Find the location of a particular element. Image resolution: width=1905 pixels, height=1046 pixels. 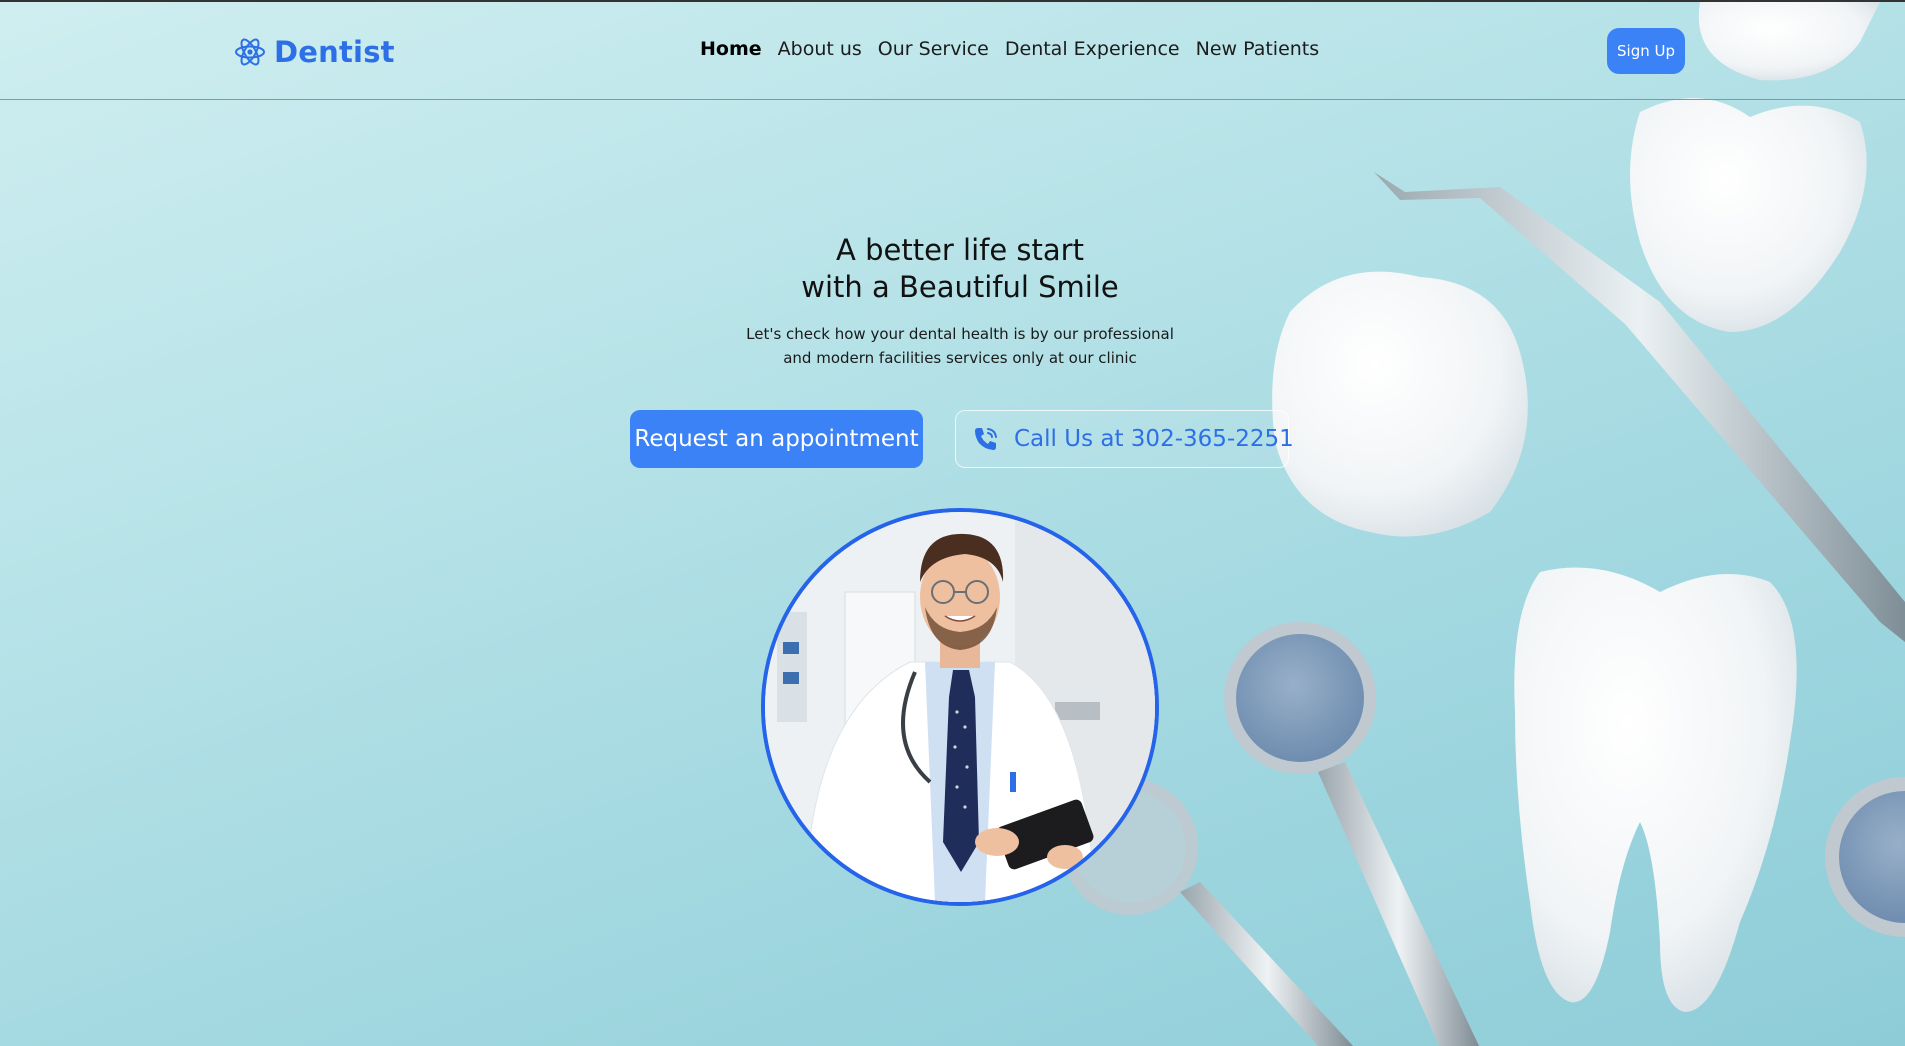

call-us-button: Call Us at 302-365-2251 is located at coordinates (1124, 439).